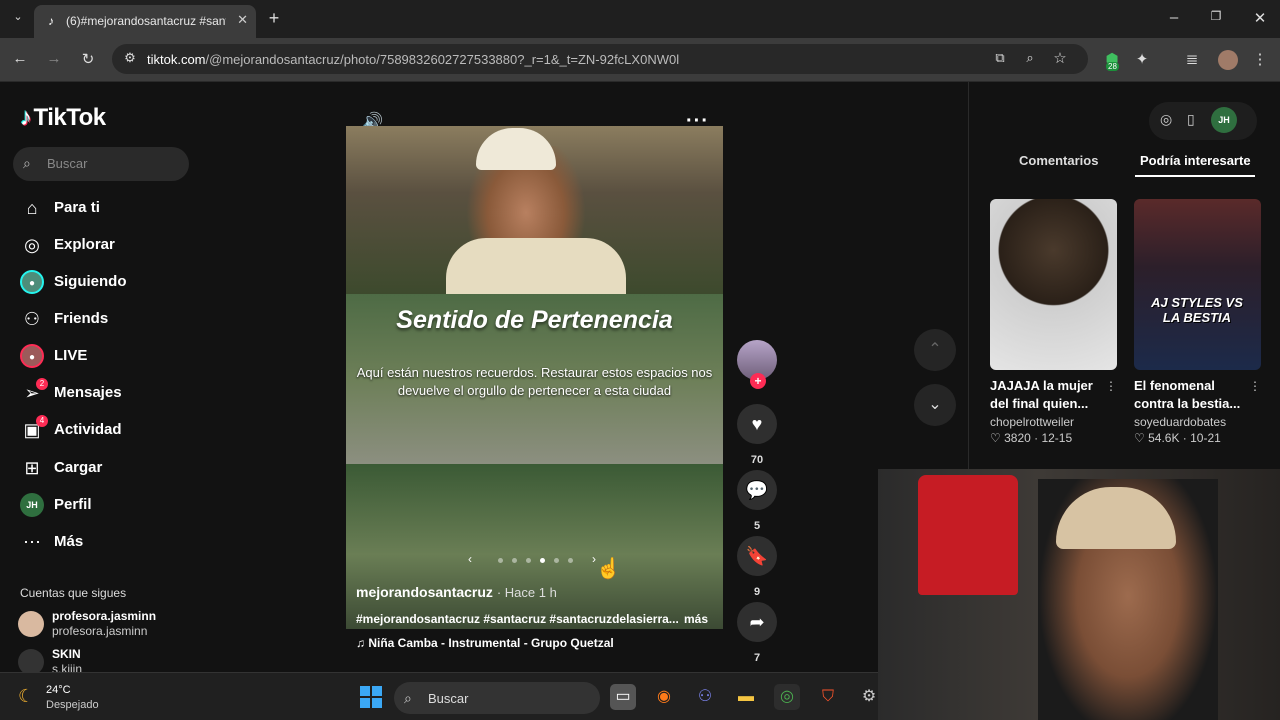 Image resolution: width=1280 pixels, height=720 pixels. What do you see at coordinates (111, 245) in the screenshot?
I see `sidebar-item-explorar: ◎ Explorar` at bounding box center [111, 245].